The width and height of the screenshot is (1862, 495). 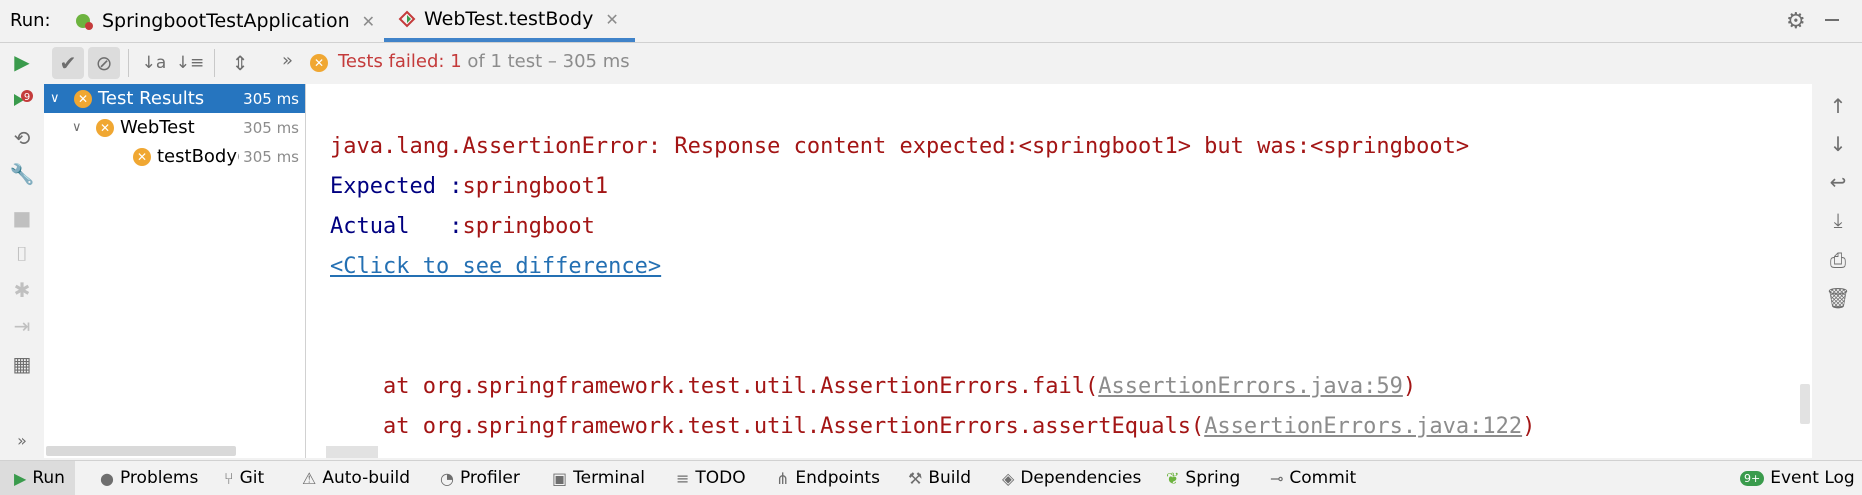 What do you see at coordinates (1323, 478) in the screenshot?
I see `tool-label: Commit` at bounding box center [1323, 478].